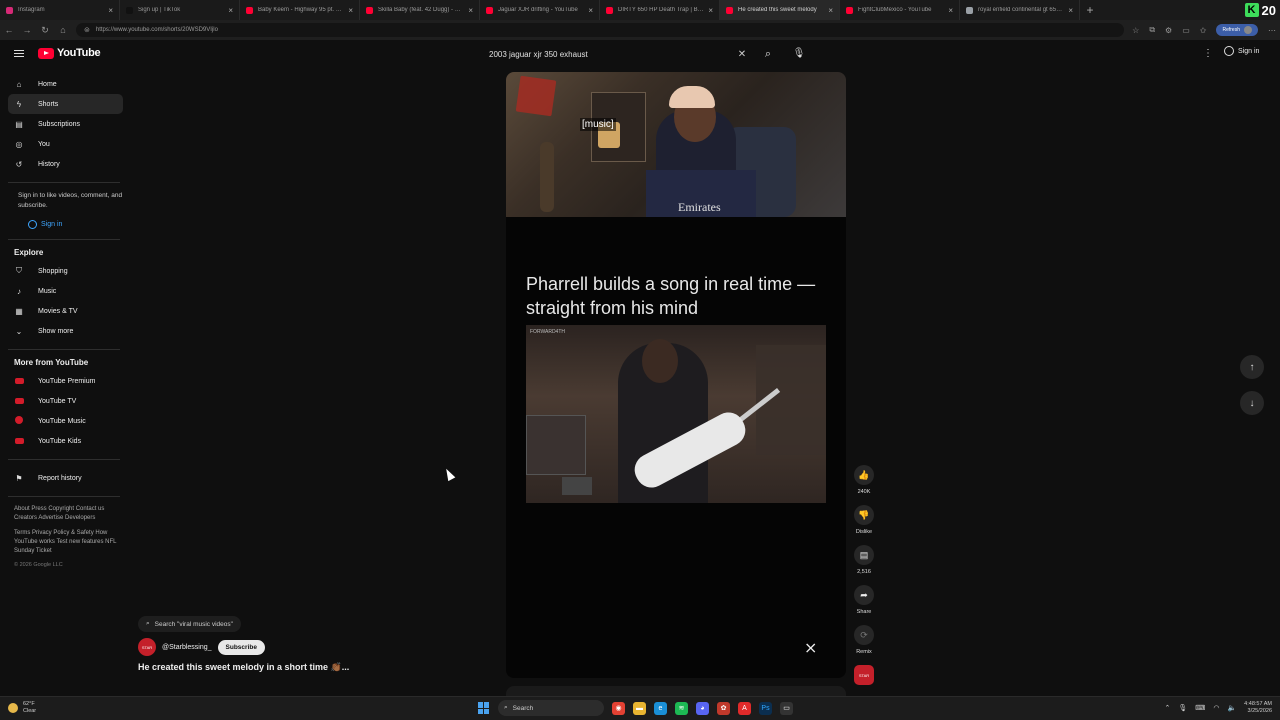  Describe the element at coordinates (189, 624) in the screenshot. I see `related-search-chip: ⌕ Search "viral music videos"` at that location.